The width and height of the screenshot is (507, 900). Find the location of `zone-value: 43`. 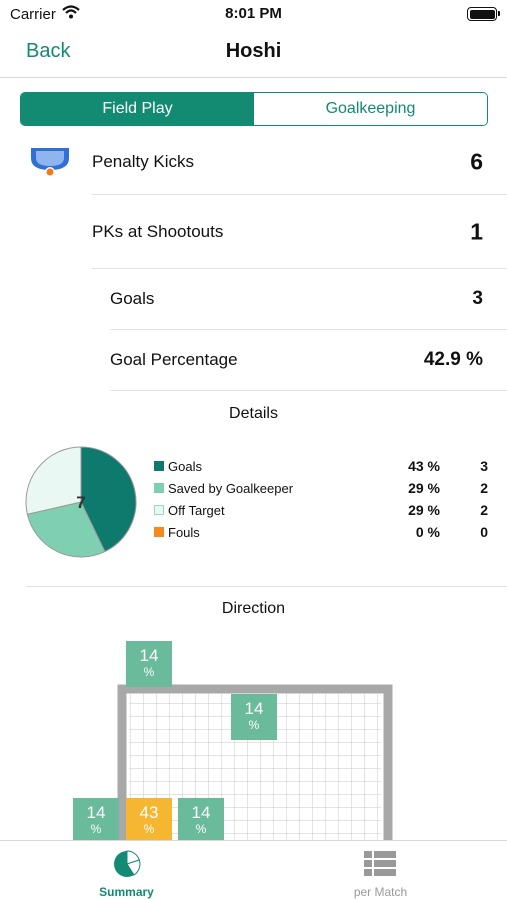

zone-value: 43 is located at coordinates (149, 812).